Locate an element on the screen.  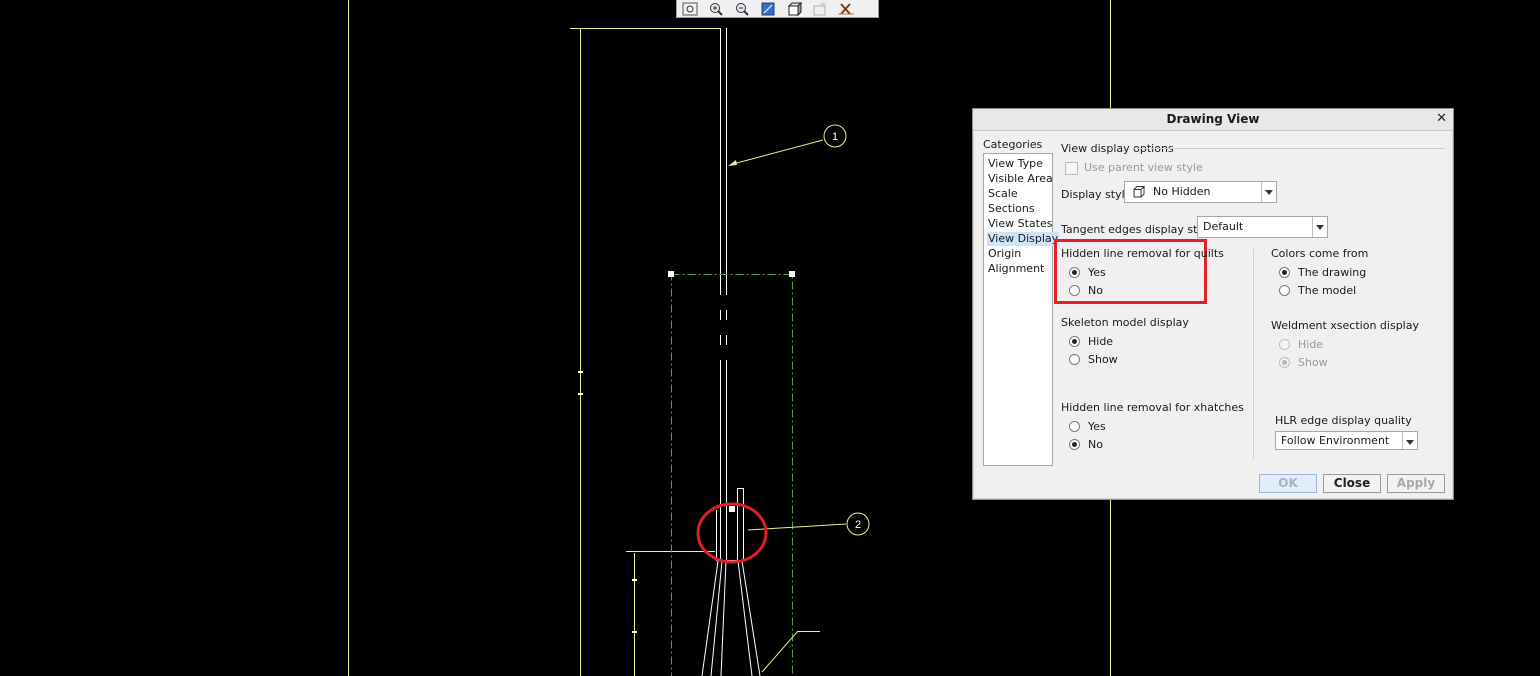
display-style-dropdown: No Hidden is located at coordinates (1200, 192).